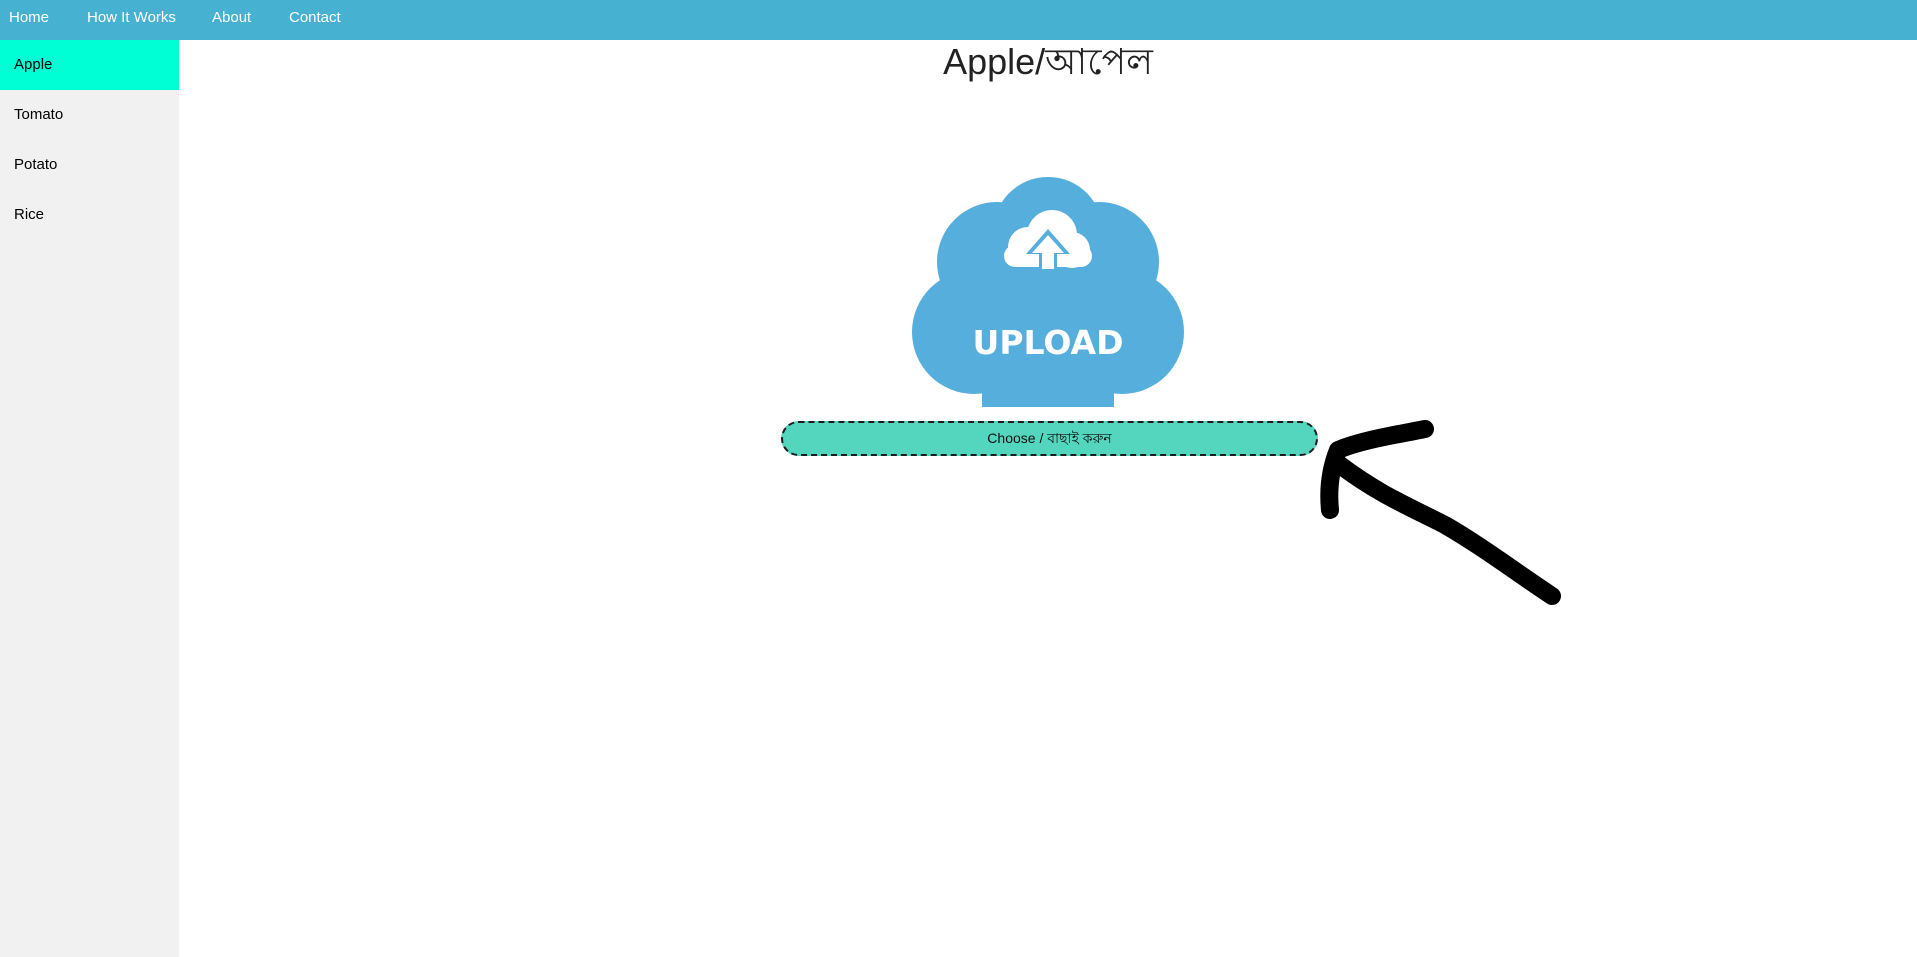  Describe the element at coordinates (89, 165) in the screenshot. I see `sidebar-item-potato: Potato` at that location.